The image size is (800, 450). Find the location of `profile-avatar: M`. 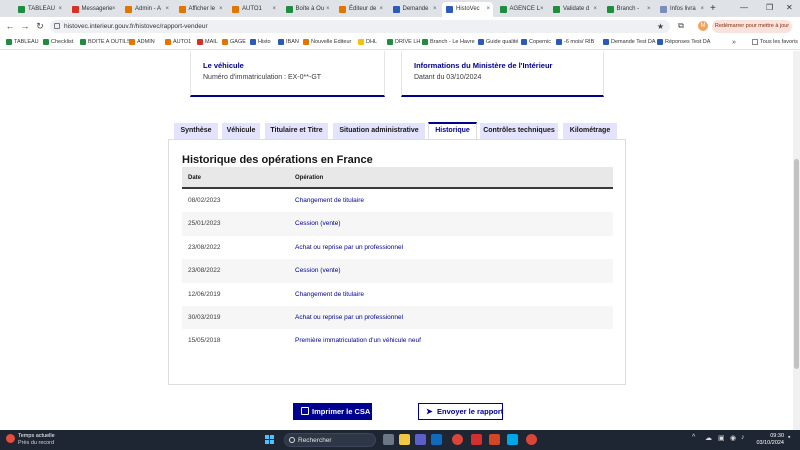

profile-avatar: M is located at coordinates (703, 26).